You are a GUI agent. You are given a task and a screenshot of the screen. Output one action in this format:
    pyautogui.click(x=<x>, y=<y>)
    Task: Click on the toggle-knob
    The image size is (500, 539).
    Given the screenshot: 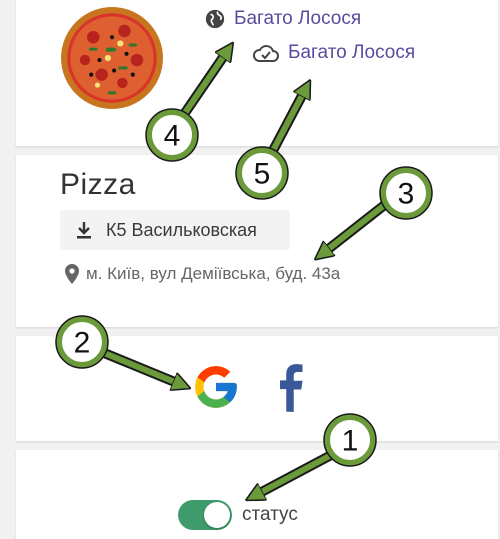 What is the action you would take?
    pyautogui.click(x=217, y=515)
    